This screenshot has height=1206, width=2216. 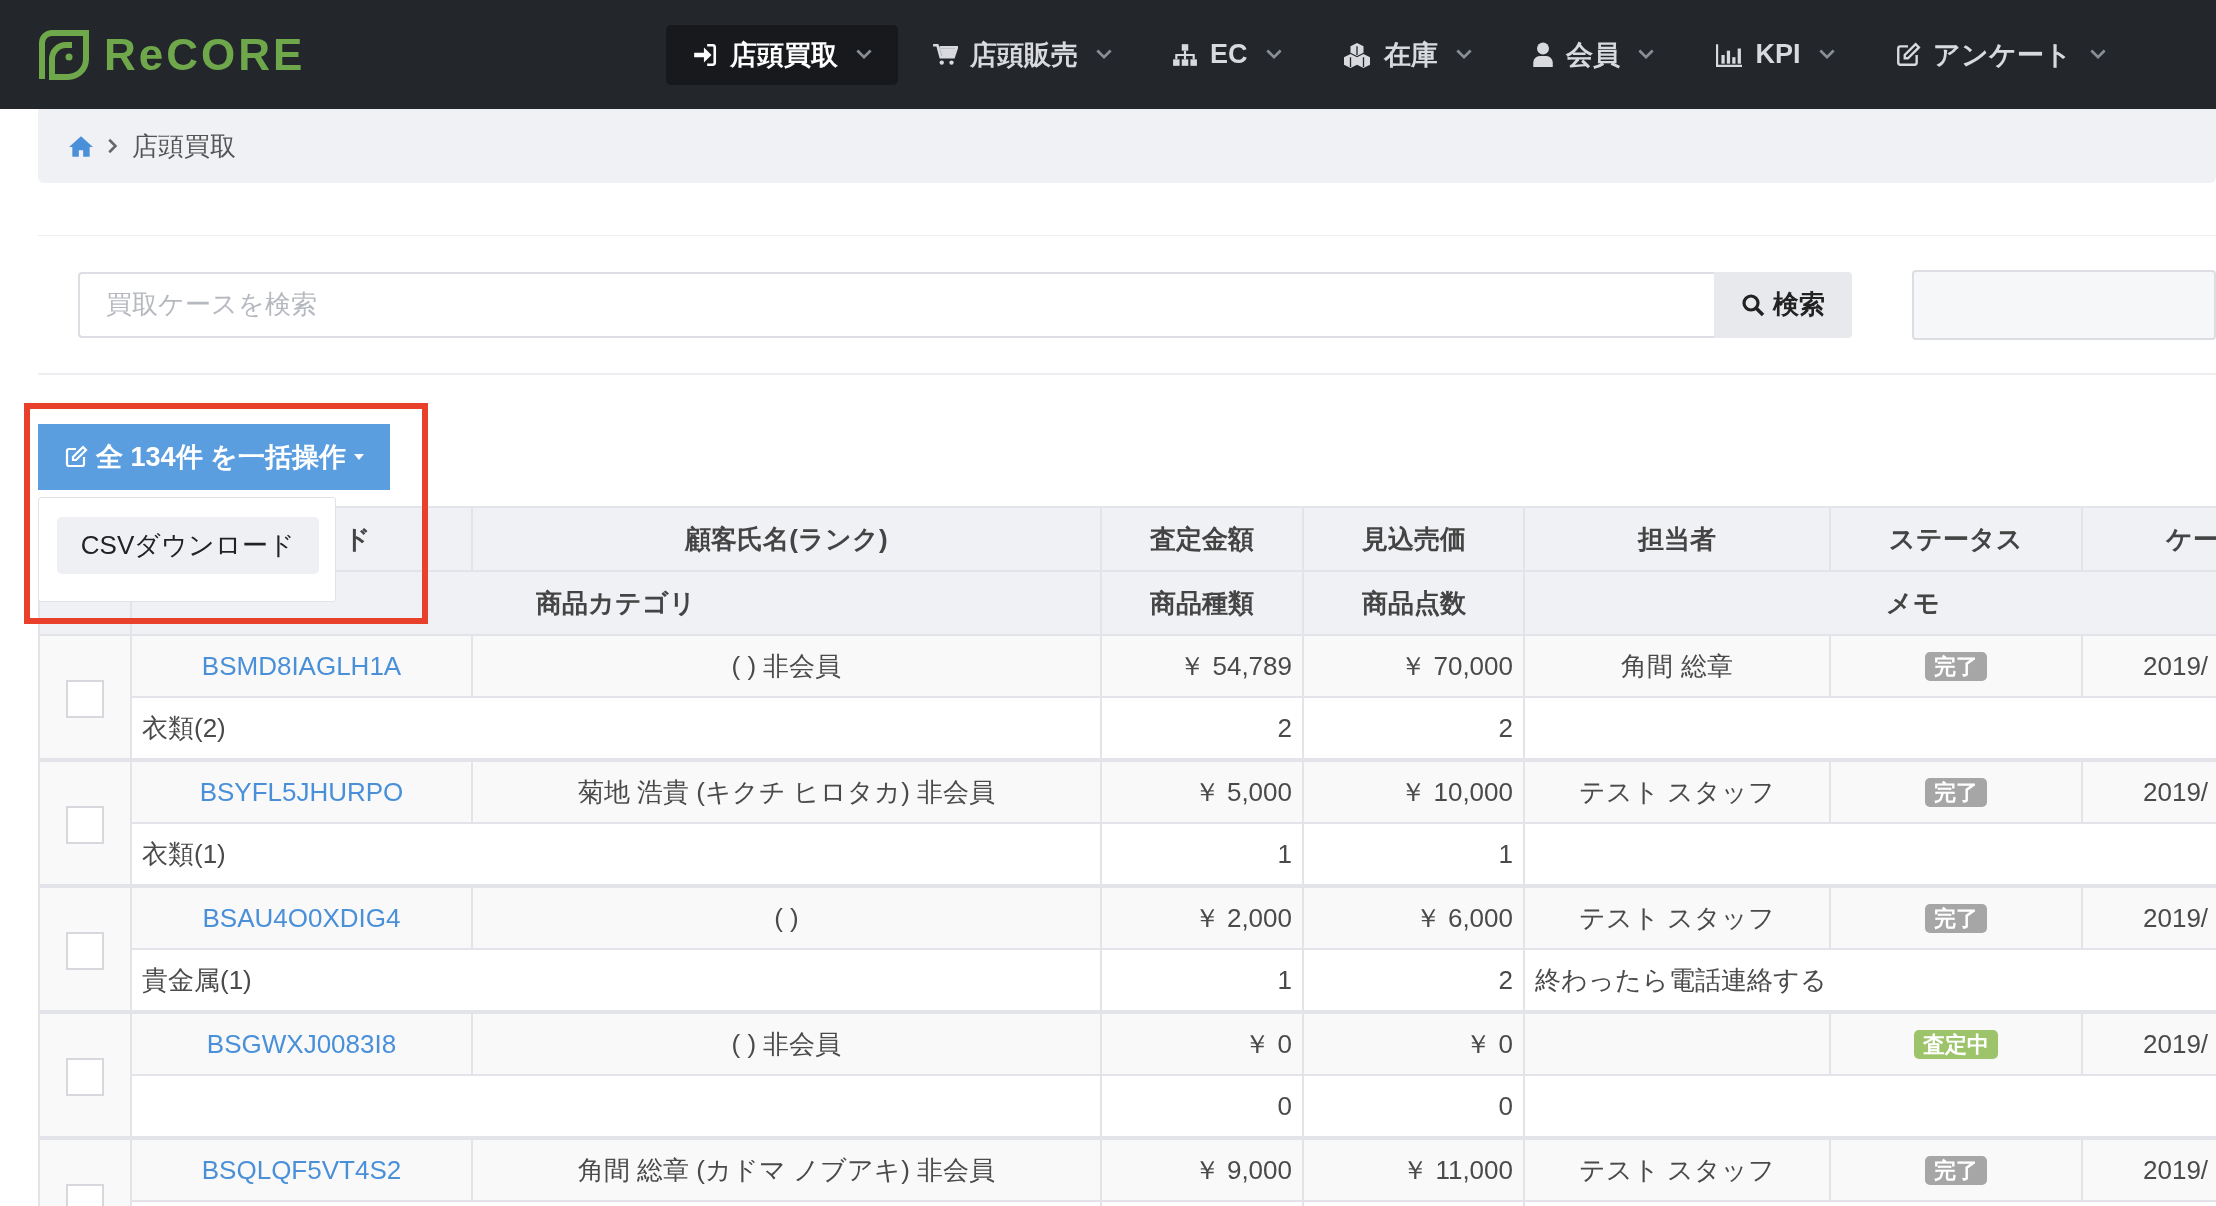 I want to click on table-cell: ￥ 11,000, so click(x=1413, y=1169).